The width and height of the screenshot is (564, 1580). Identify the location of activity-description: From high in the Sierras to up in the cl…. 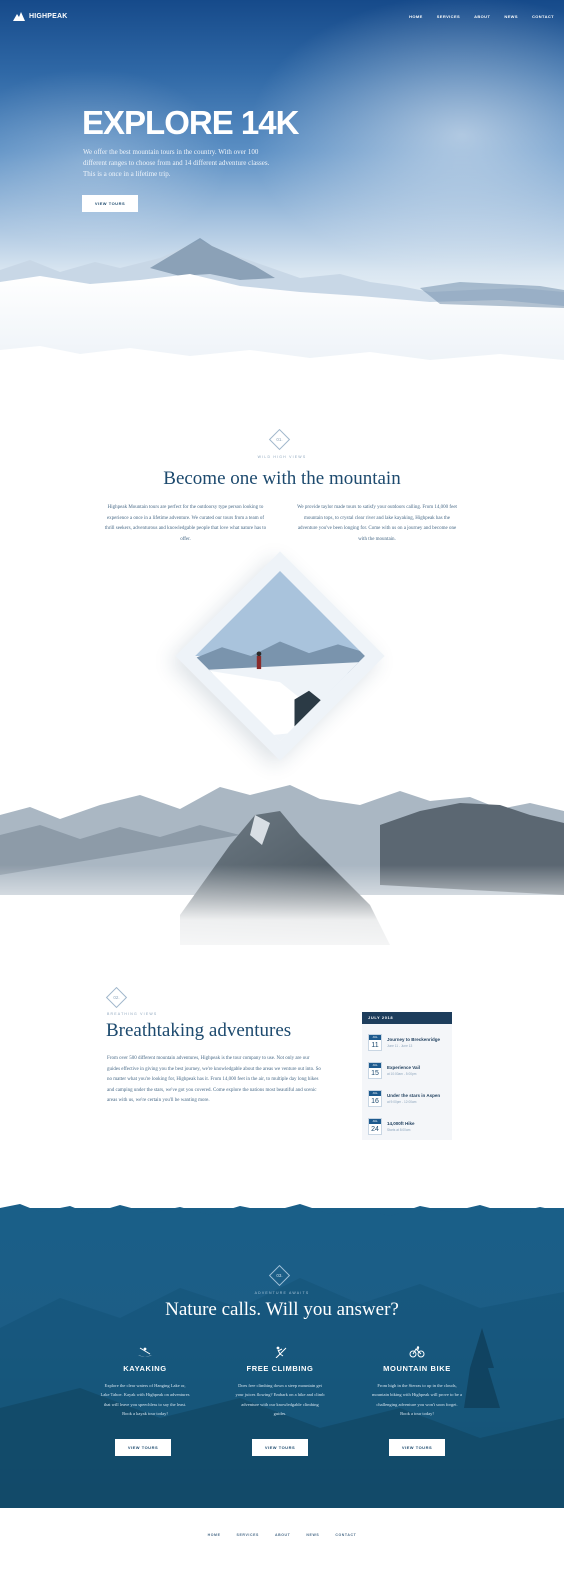
(417, 1399).